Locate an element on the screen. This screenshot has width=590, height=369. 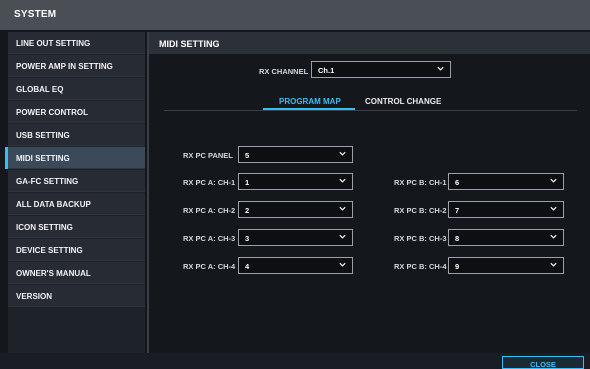
rx-pc-b-ch4-select: 9 is located at coordinates (506, 265).